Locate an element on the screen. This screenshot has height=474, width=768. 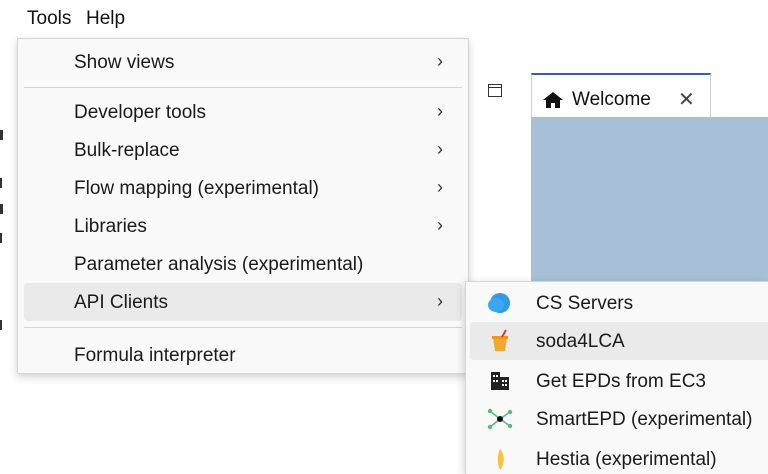
menu-item-api-clients: API Clients › is located at coordinates (243, 302).